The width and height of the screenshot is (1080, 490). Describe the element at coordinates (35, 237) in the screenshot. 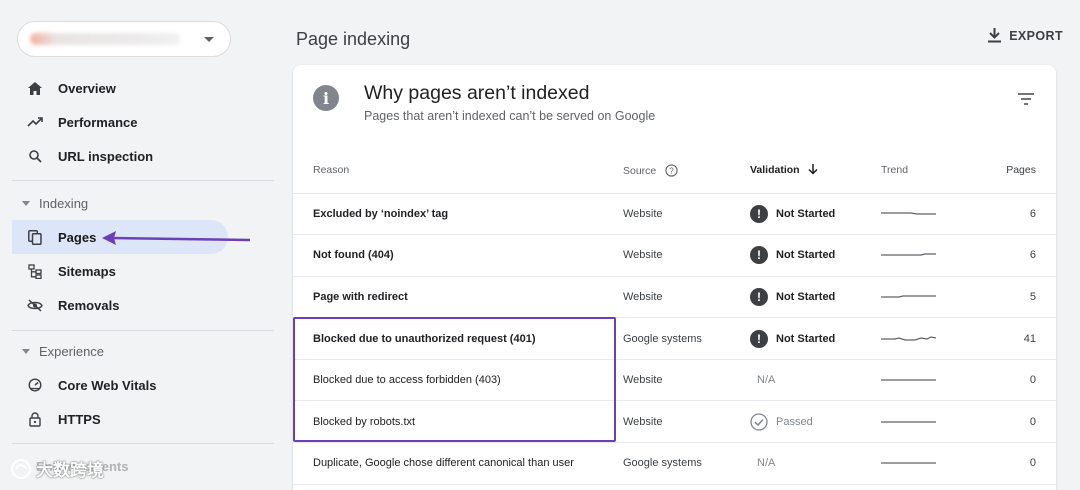

I see `pages-icon` at that location.